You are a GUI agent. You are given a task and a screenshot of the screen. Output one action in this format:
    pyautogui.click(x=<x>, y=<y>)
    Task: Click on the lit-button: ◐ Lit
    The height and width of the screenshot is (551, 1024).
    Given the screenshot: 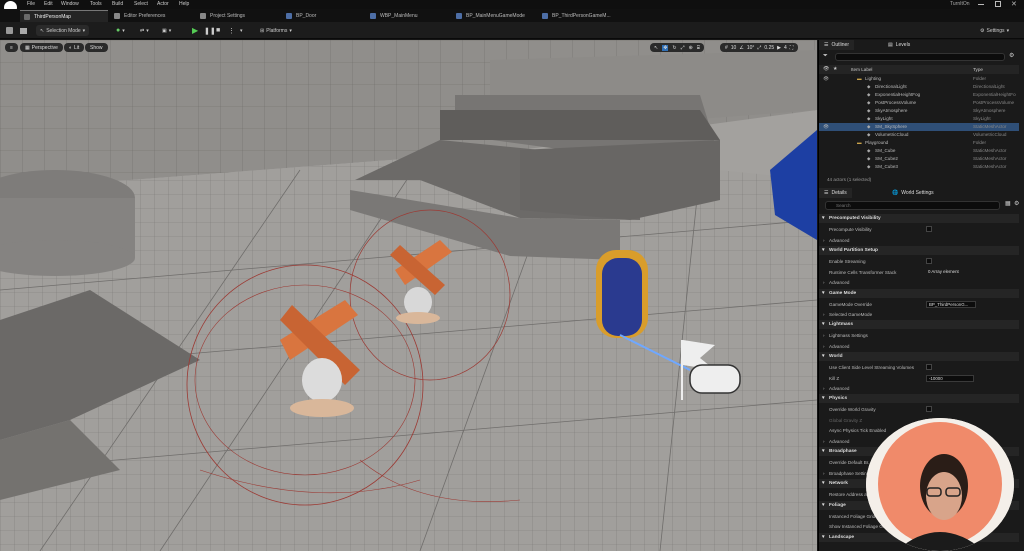 What is the action you would take?
    pyautogui.click(x=74, y=47)
    